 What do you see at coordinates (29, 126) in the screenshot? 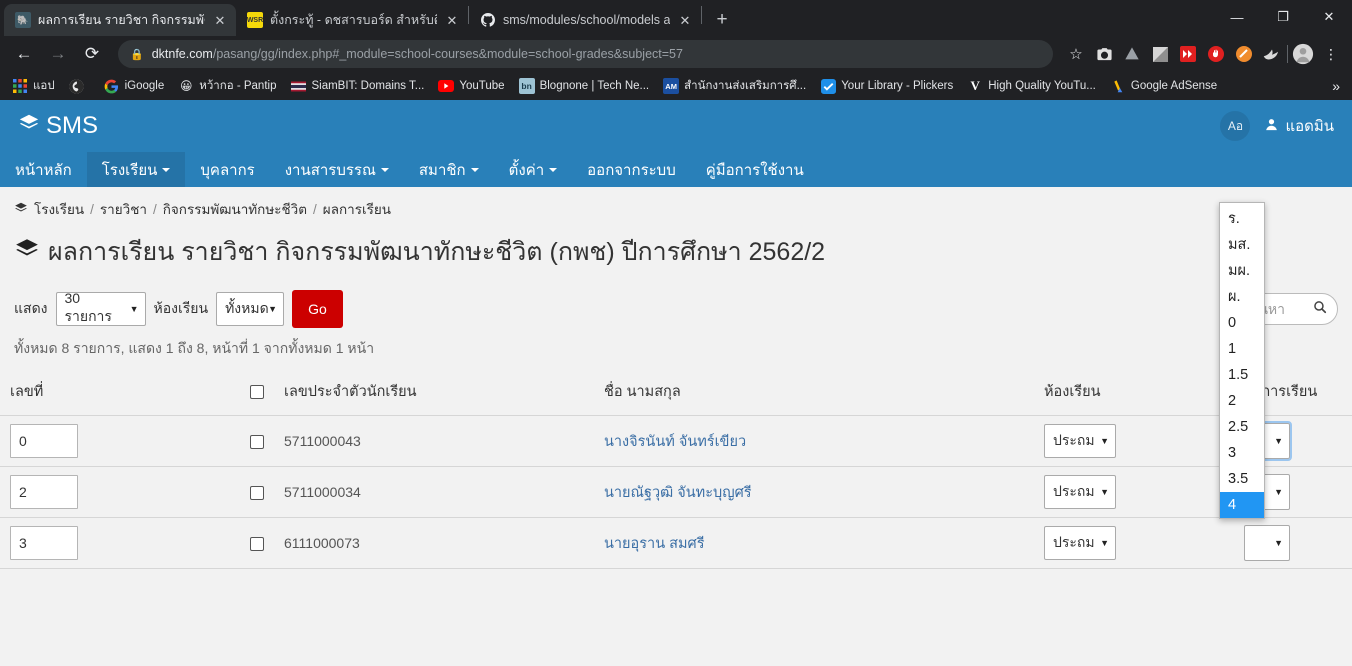
I see `layers-icon` at bounding box center [29, 126].